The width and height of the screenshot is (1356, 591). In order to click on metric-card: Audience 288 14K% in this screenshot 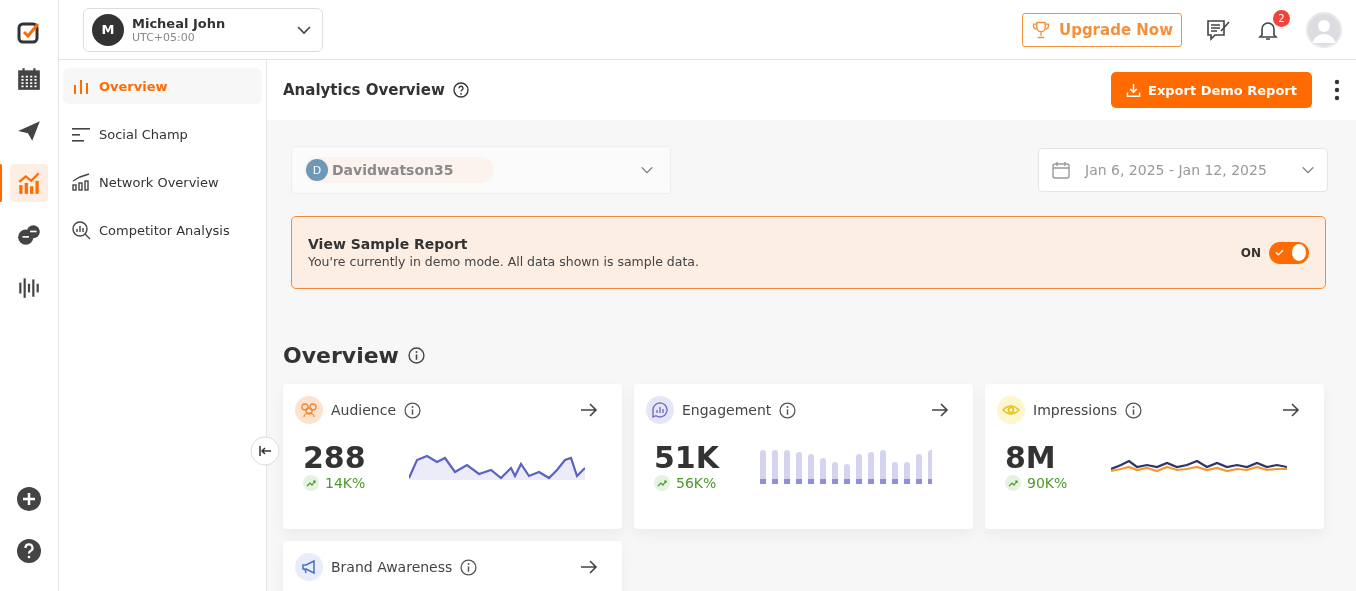, I will do `click(452, 456)`.